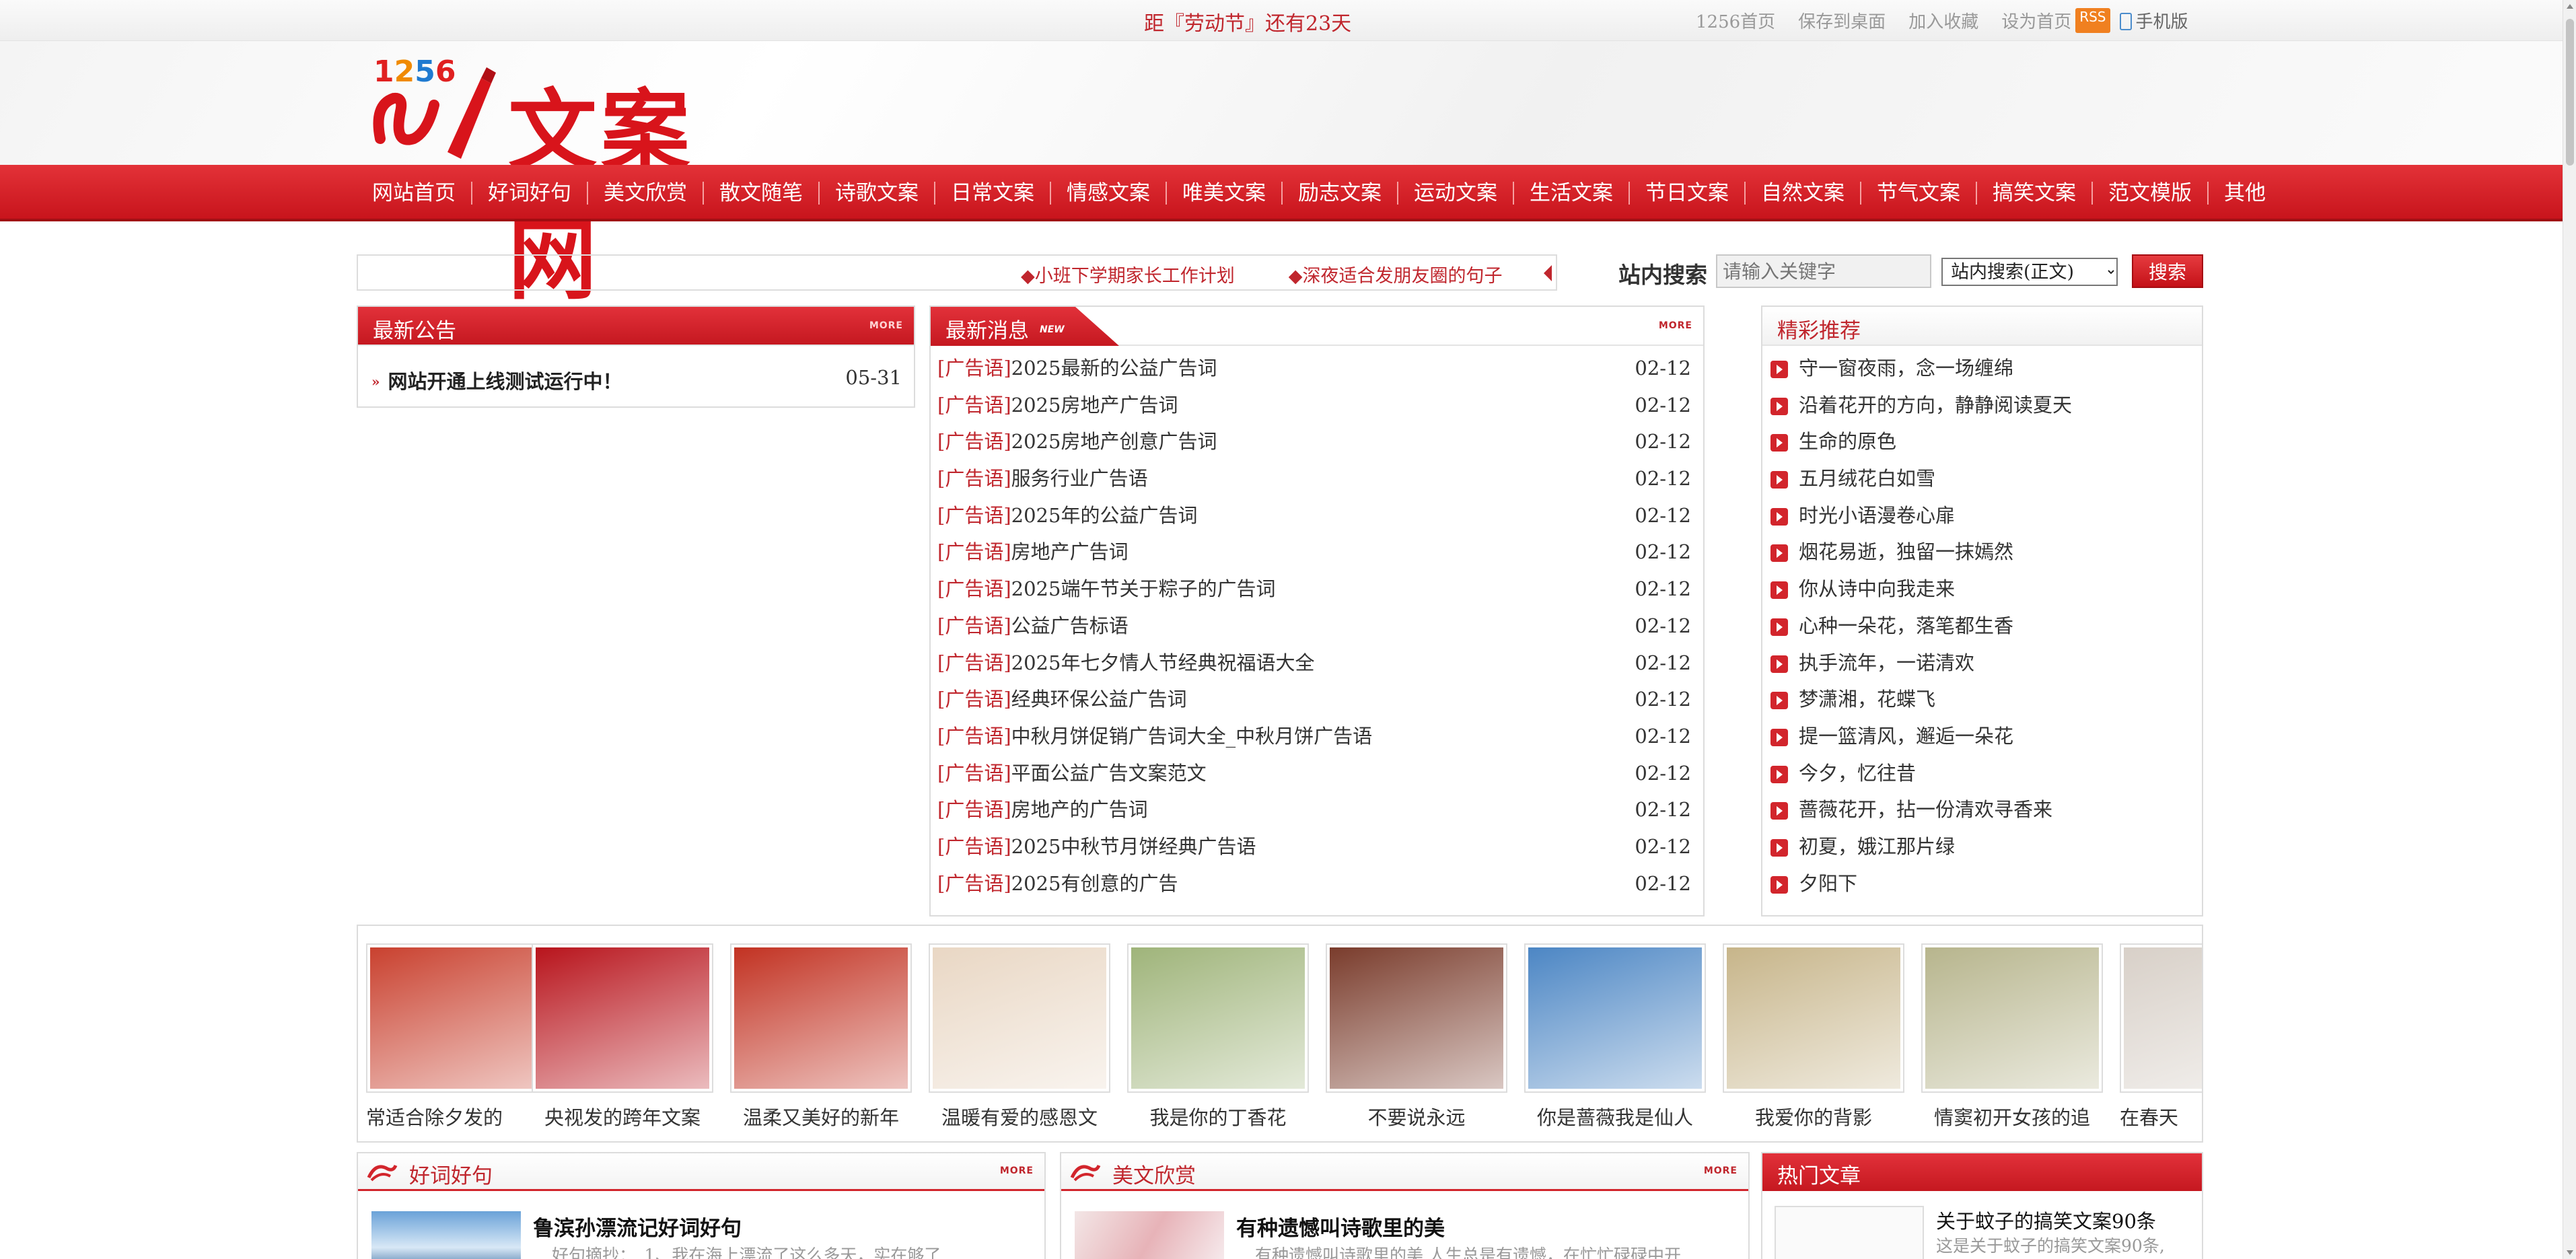  What do you see at coordinates (1803, 194) in the screenshot?
I see `nav-item: 自然文案` at bounding box center [1803, 194].